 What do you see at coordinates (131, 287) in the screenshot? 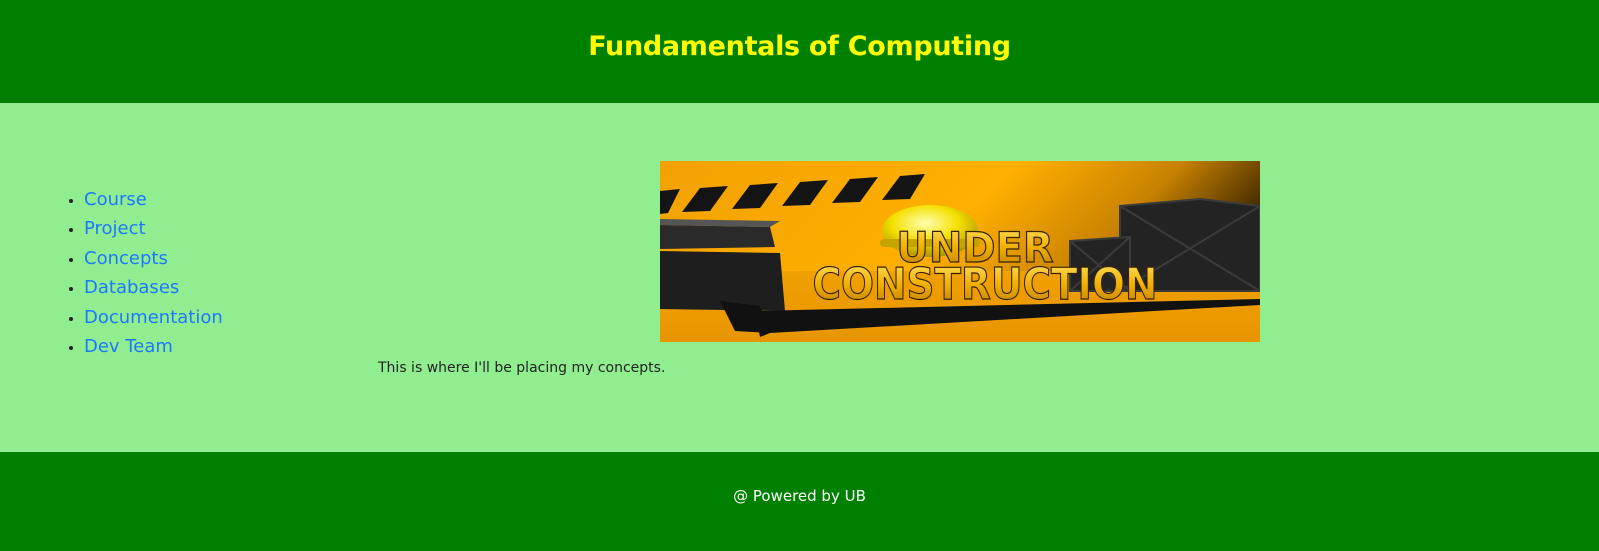
I see `nav-link-databases: Databases` at bounding box center [131, 287].